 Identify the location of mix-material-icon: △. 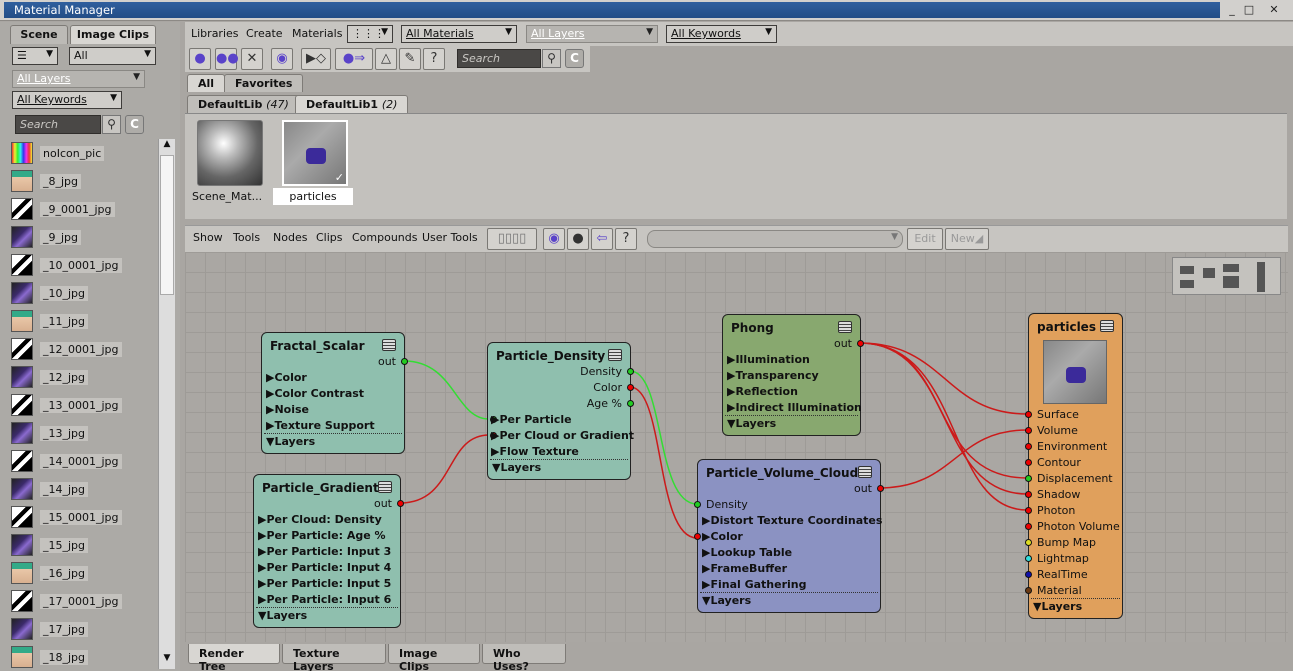
(386, 59).